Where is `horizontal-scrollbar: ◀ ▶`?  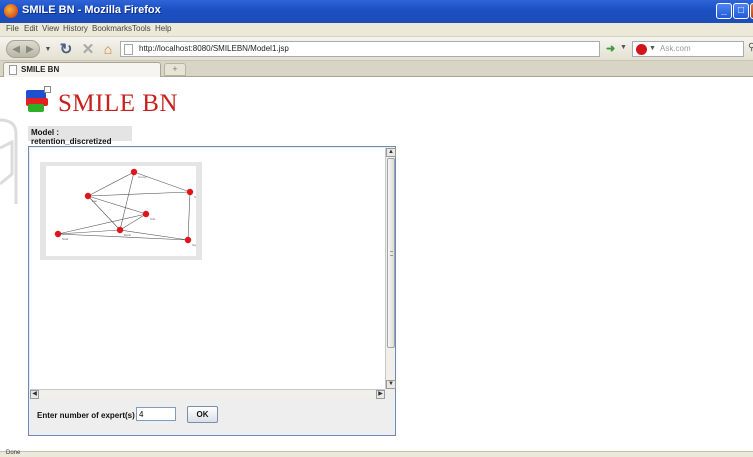
horizontal-scrollbar: ◀ ▶ is located at coordinates (207, 394).